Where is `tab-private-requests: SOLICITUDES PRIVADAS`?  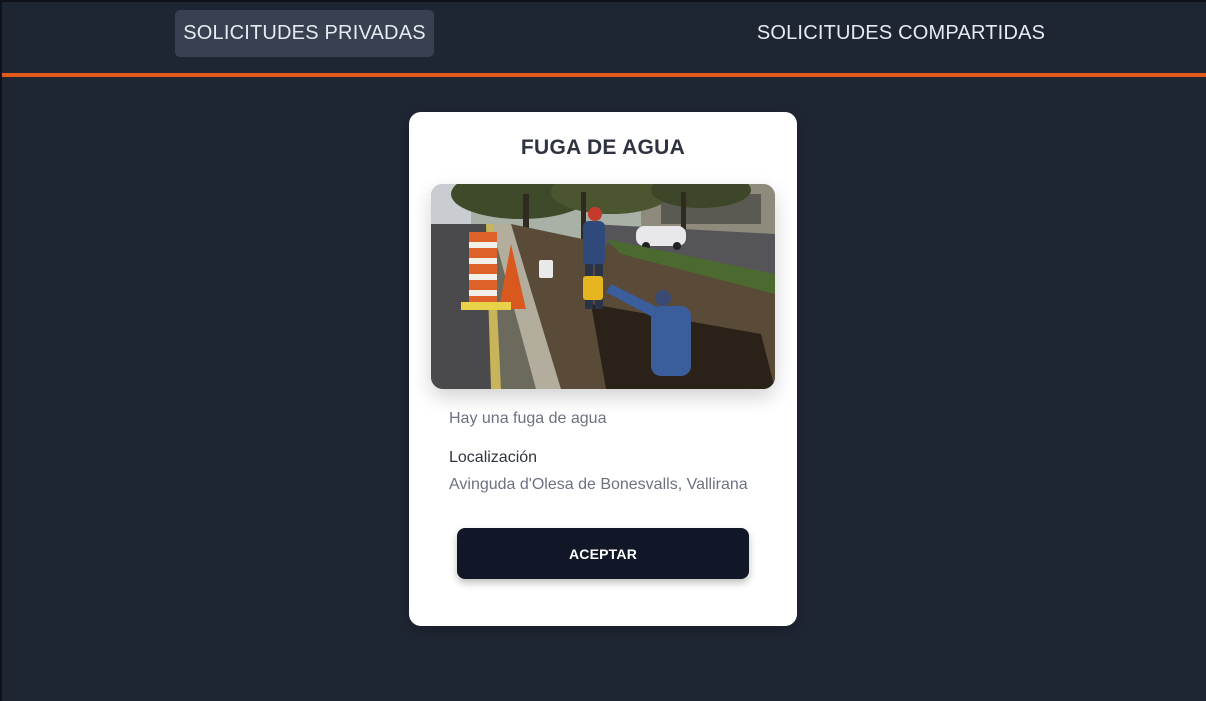 tab-private-requests: SOLICITUDES PRIVADAS is located at coordinates (304, 33).